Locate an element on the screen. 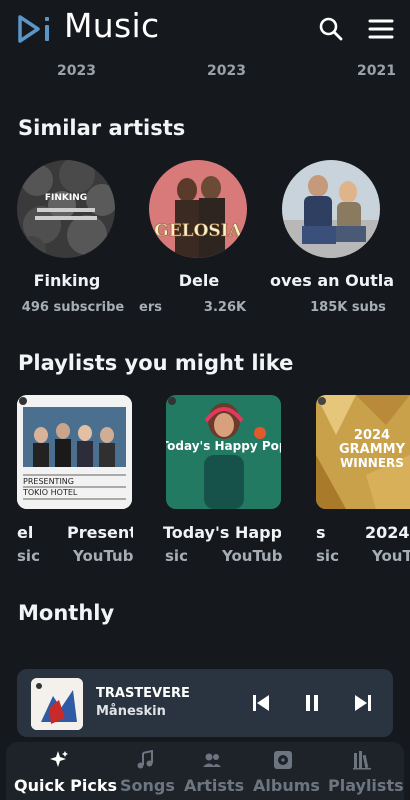 The height and width of the screenshot is (800, 410). nav-albums: Albums is located at coordinates (288, 771).